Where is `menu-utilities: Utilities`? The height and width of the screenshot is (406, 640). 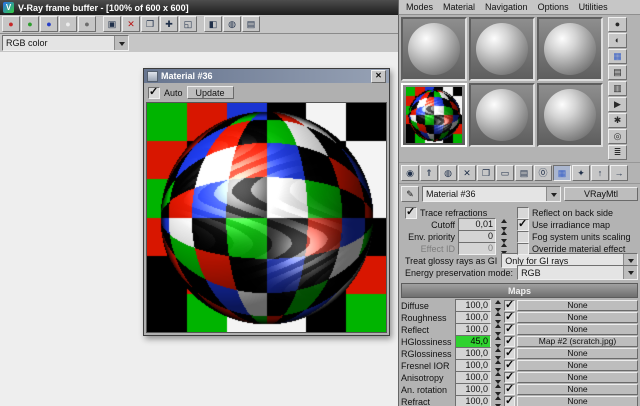 menu-utilities: Utilities is located at coordinates (593, 7).